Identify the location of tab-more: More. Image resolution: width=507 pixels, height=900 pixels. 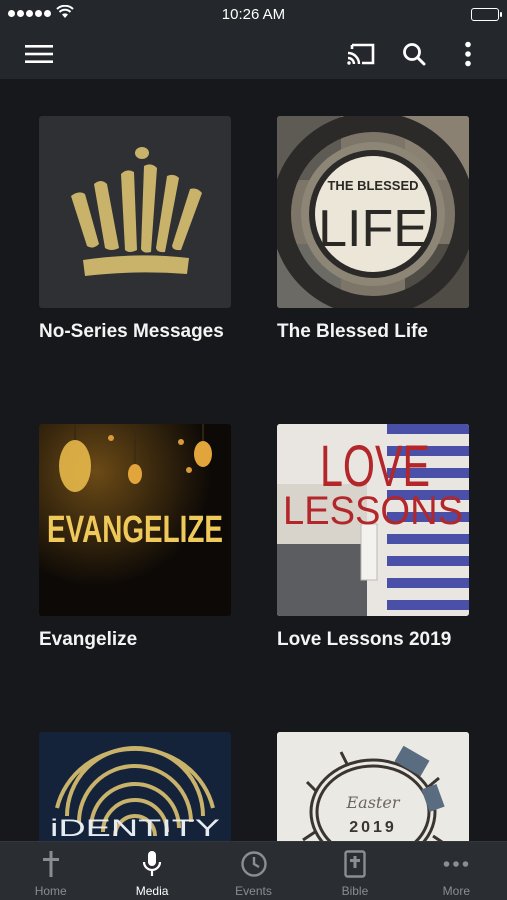
(456, 871).